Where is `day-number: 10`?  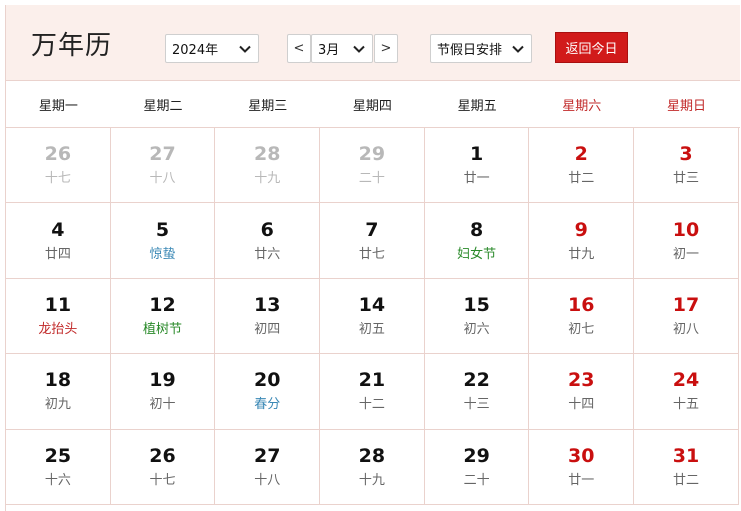 day-number: 10 is located at coordinates (686, 229).